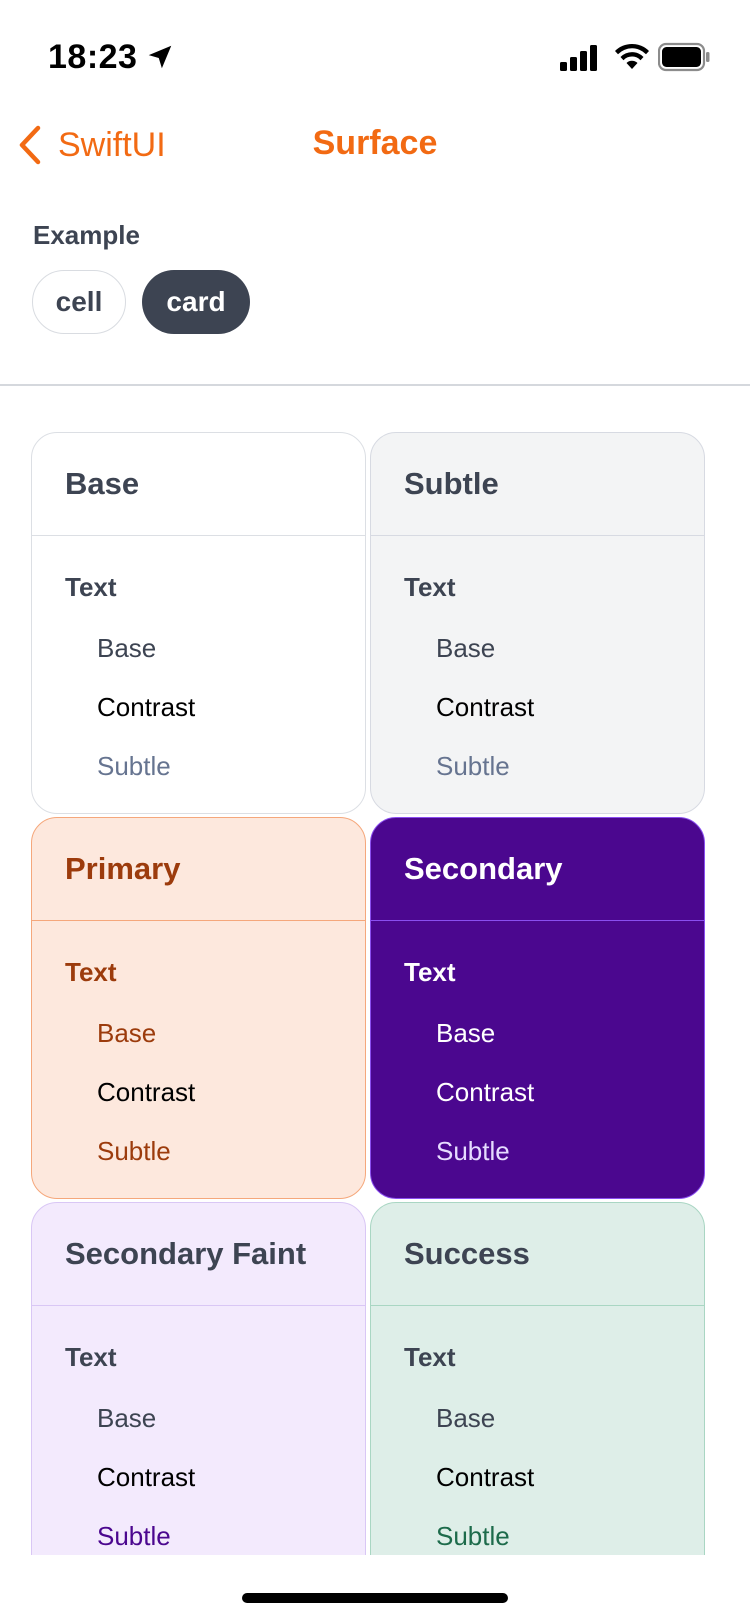  Describe the element at coordinates (537, 1254) in the screenshot. I see `card-title: Success` at that location.